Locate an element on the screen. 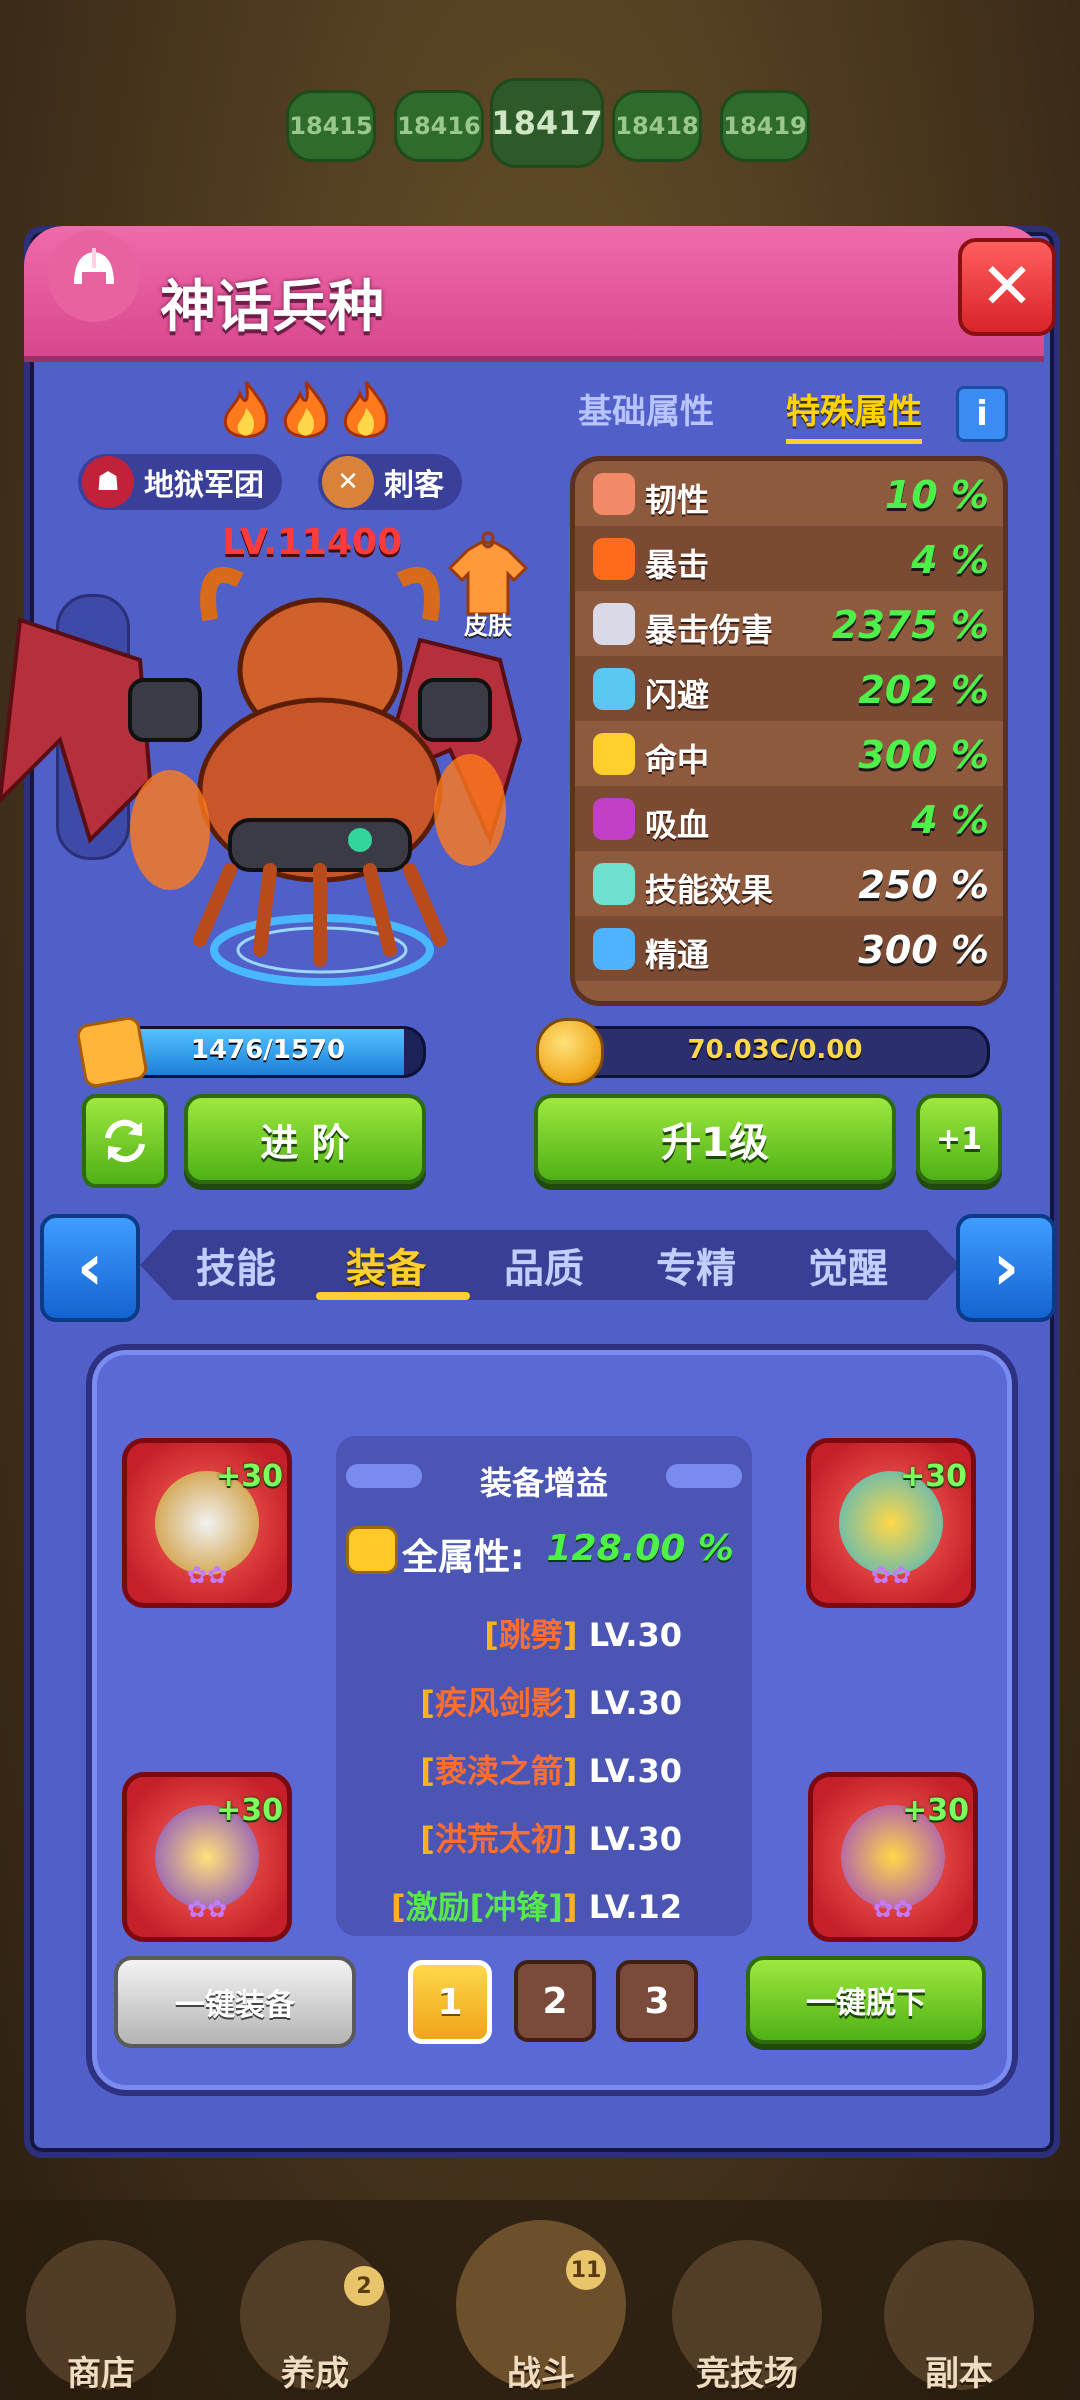 The height and width of the screenshot is (2400, 1080). prev-hero-button: ‹ is located at coordinates (90, 1268).